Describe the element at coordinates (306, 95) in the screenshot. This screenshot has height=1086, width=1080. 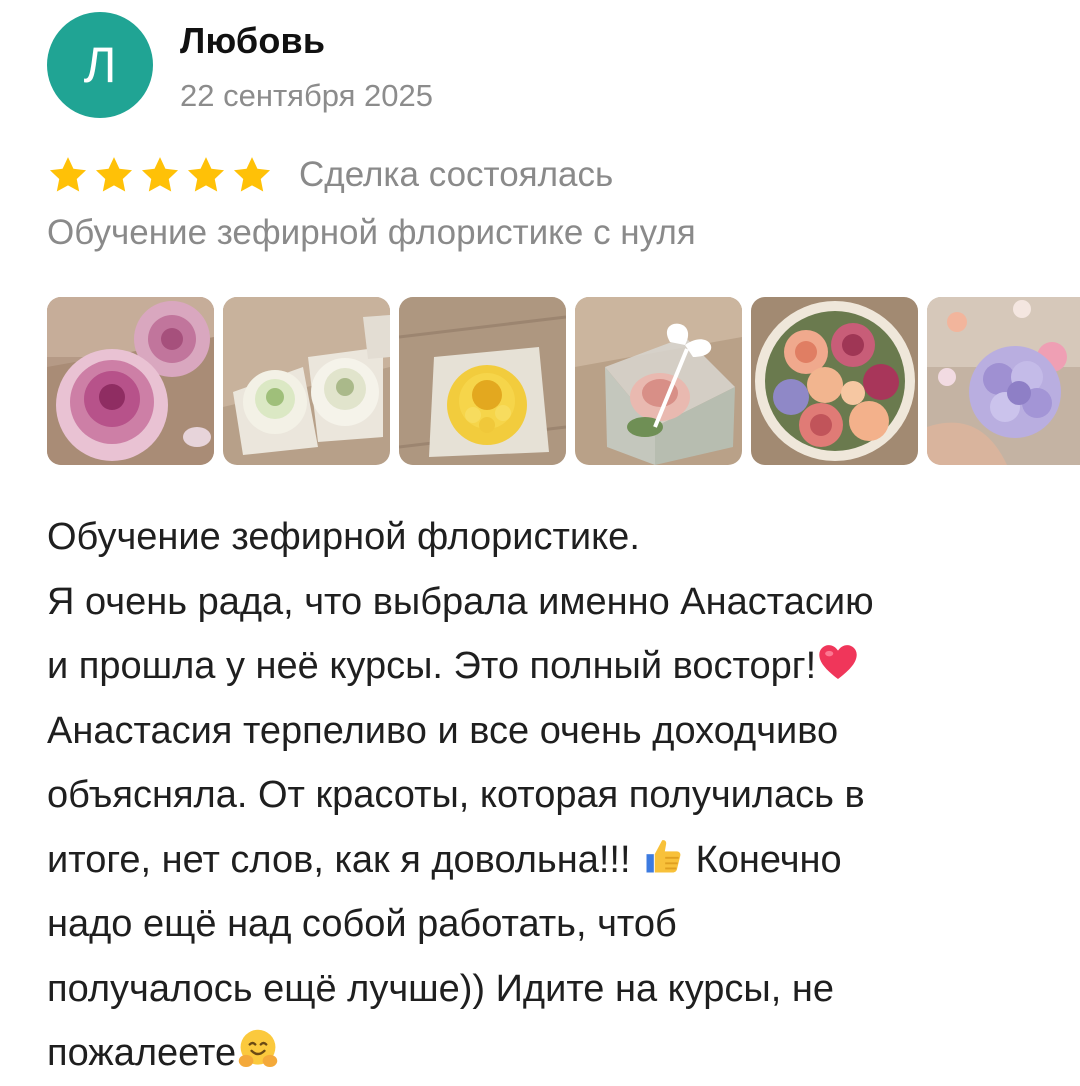
I see `review-date: 22 сентября 2025` at that location.